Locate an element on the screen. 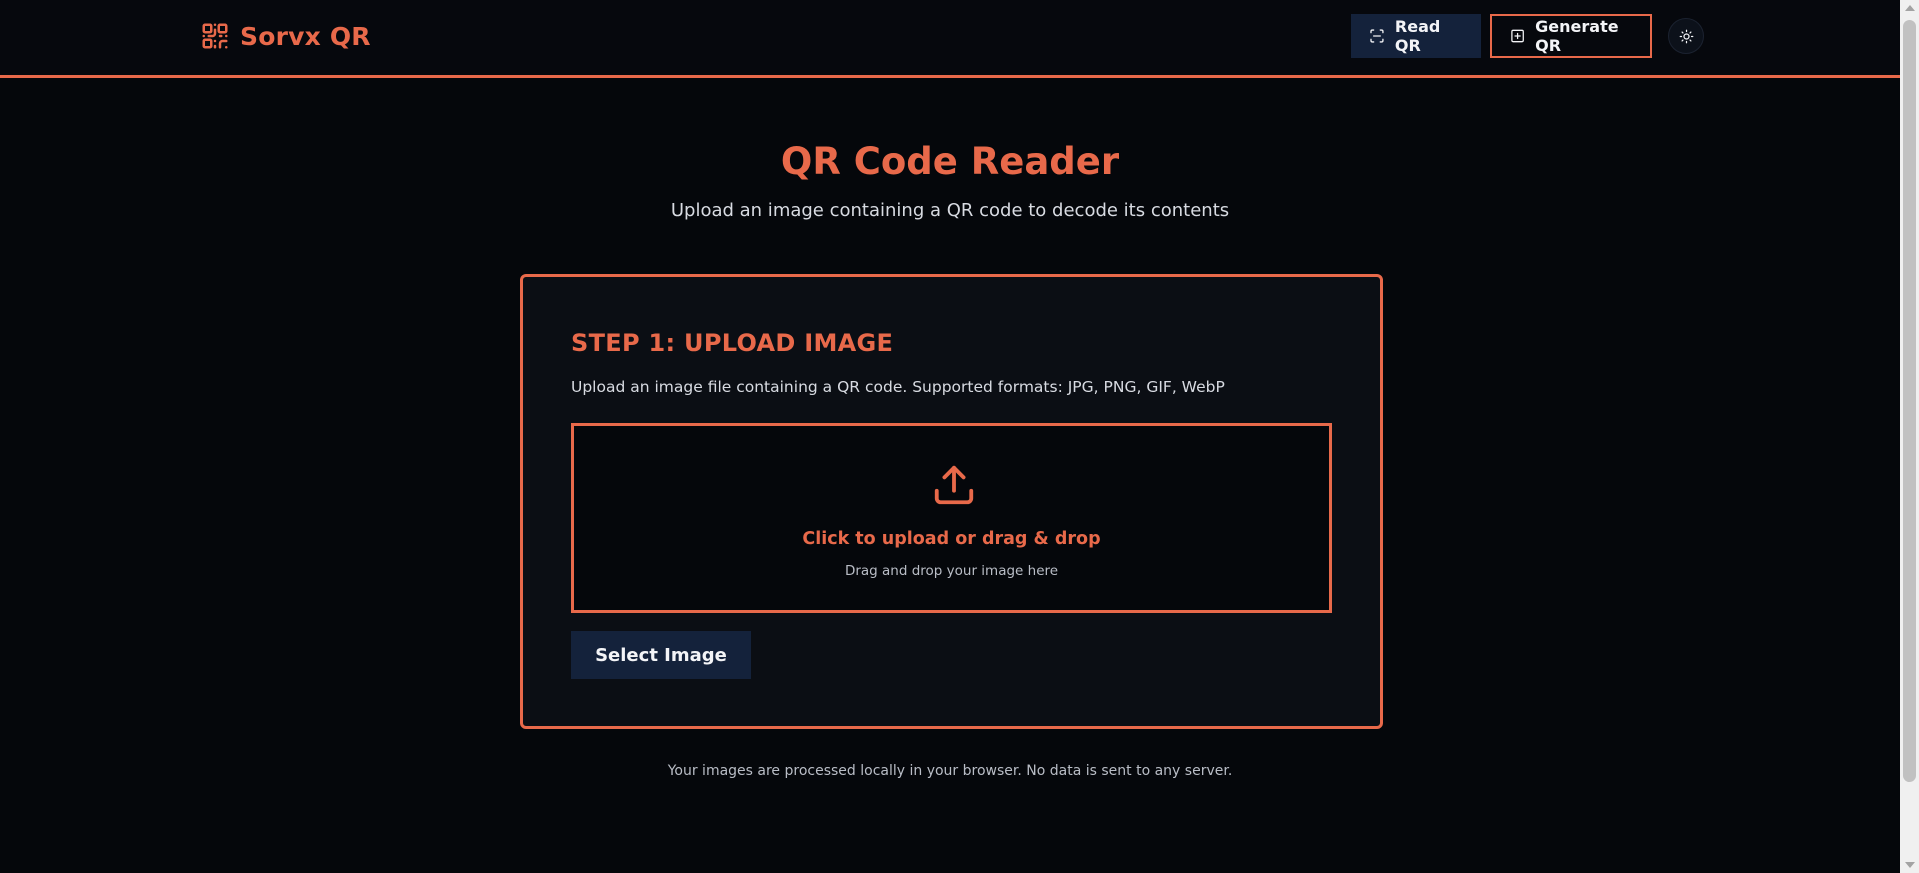  brand-name: Sorvx QR is located at coordinates (305, 36).